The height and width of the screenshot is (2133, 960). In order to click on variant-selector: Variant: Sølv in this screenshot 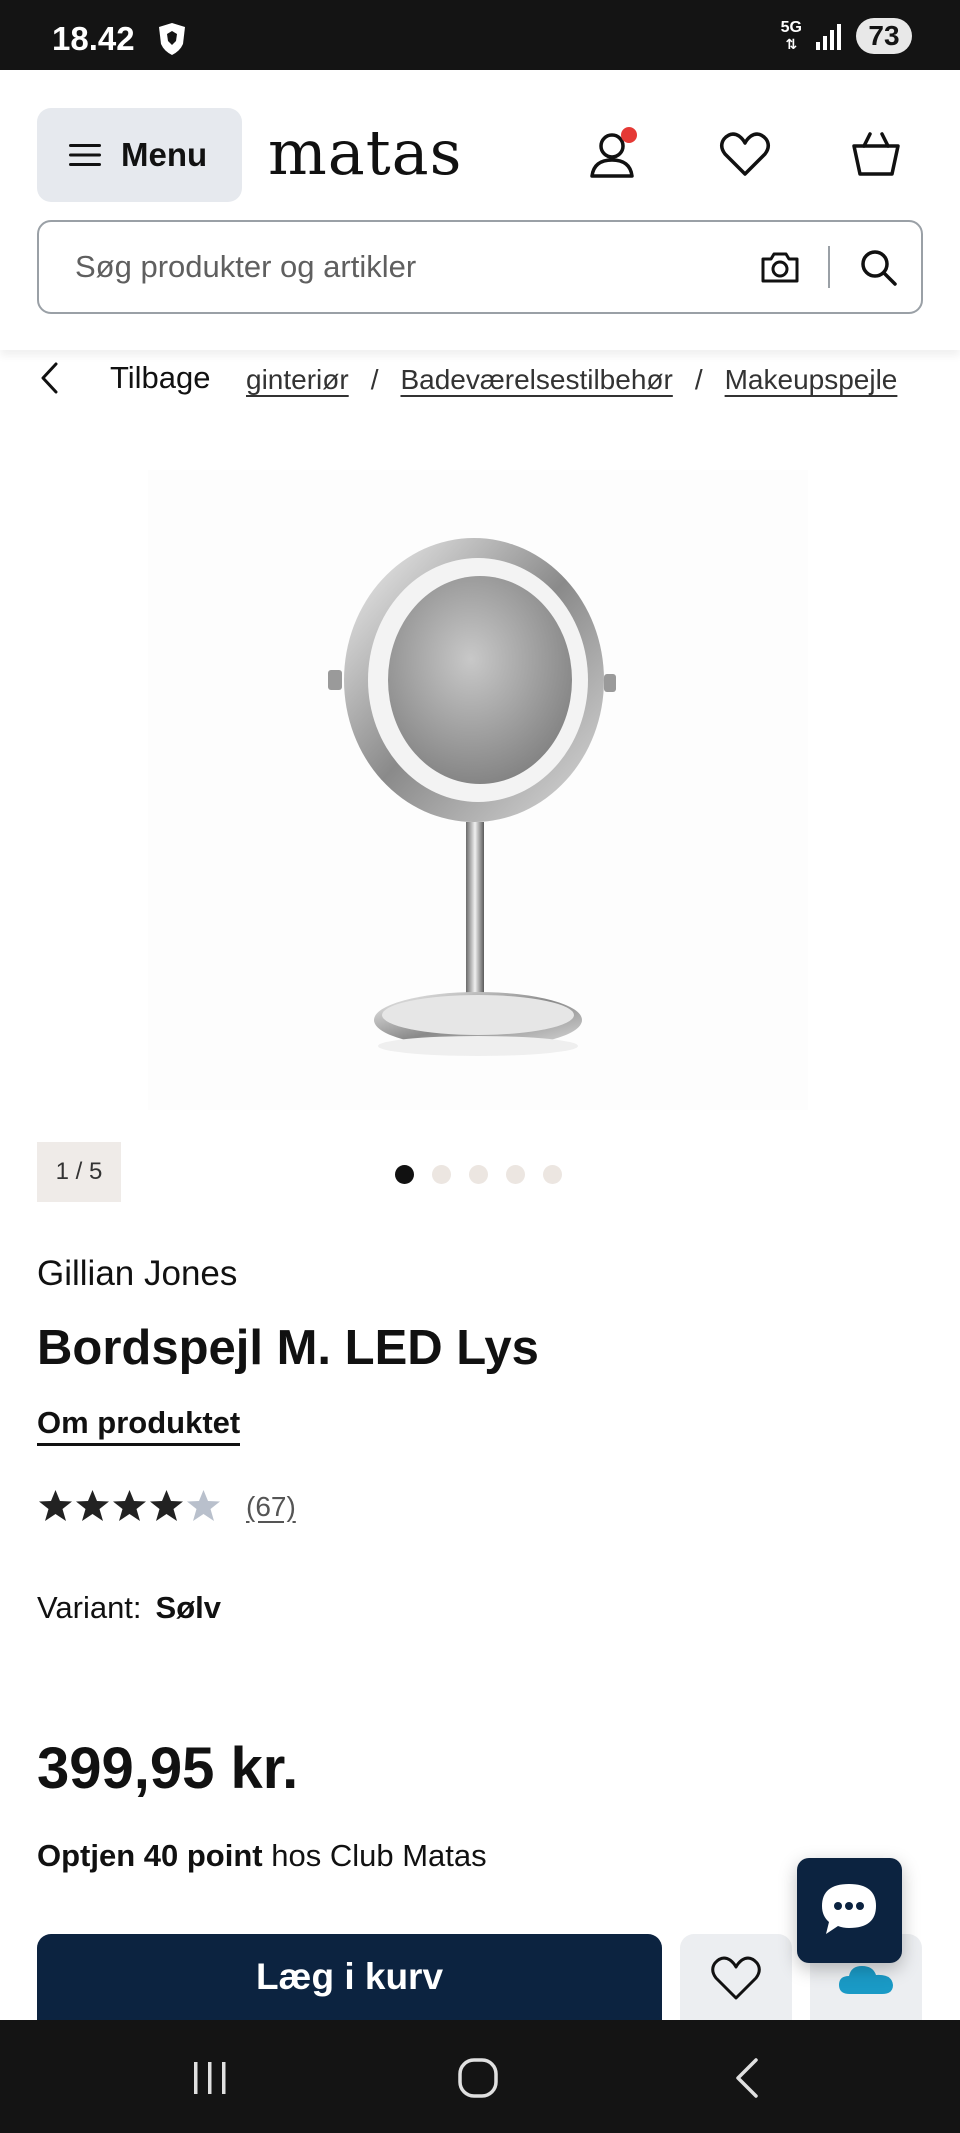, I will do `click(129, 1608)`.